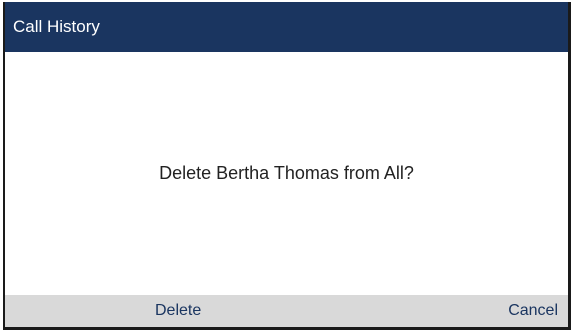 The image size is (574, 333). I want to click on delete-button: Delete, so click(178, 311).